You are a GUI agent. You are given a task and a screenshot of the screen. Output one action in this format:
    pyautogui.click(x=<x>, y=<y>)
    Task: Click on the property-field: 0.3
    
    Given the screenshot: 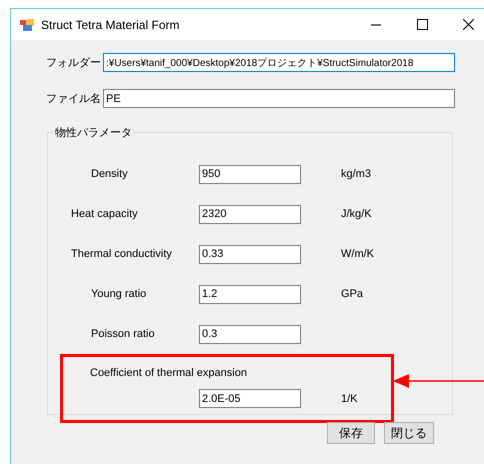 What is the action you would take?
    pyautogui.click(x=250, y=334)
    